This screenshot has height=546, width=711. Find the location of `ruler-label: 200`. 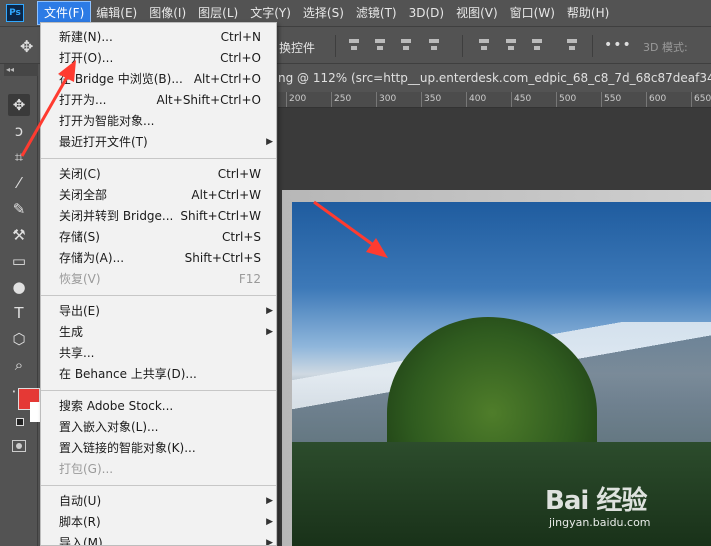

ruler-label: 200 is located at coordinates (298, 99).